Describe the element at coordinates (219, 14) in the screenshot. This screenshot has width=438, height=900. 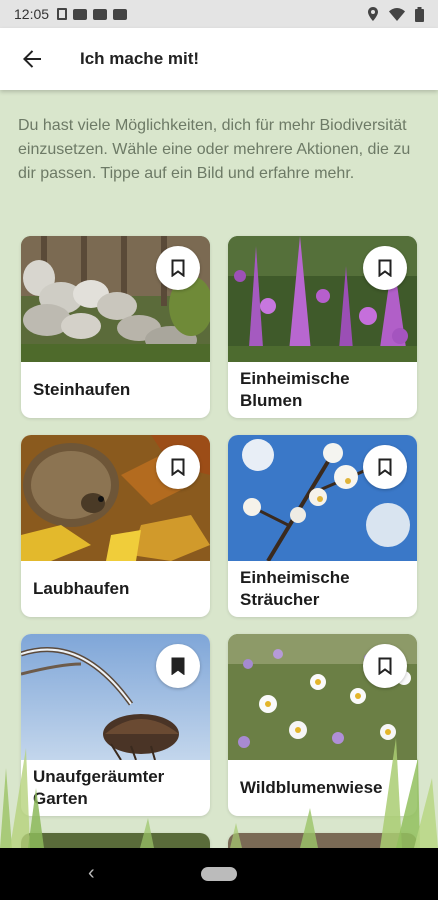
I see `status-bar: 12:05` at that location.